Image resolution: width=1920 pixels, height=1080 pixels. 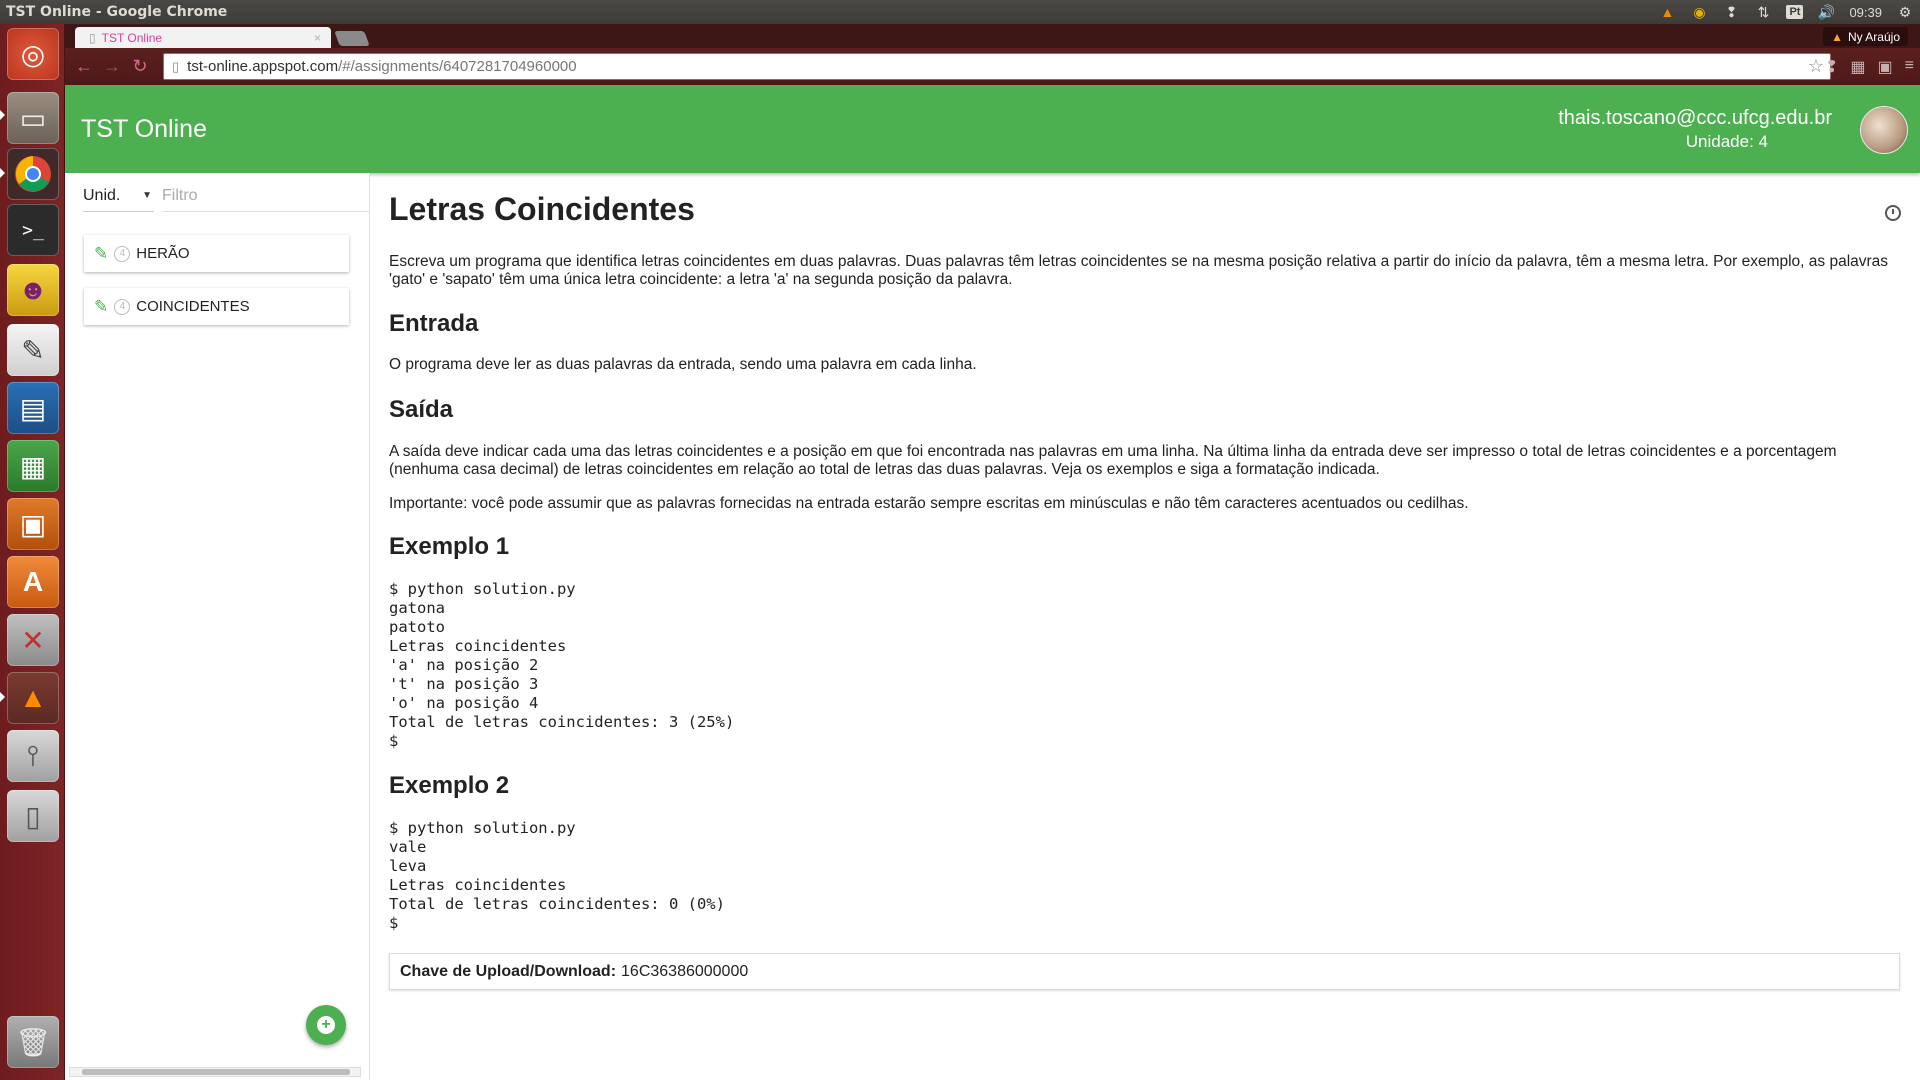 I want to click on url-host: tst-online.appspot.com, so click(x=263, y=66).